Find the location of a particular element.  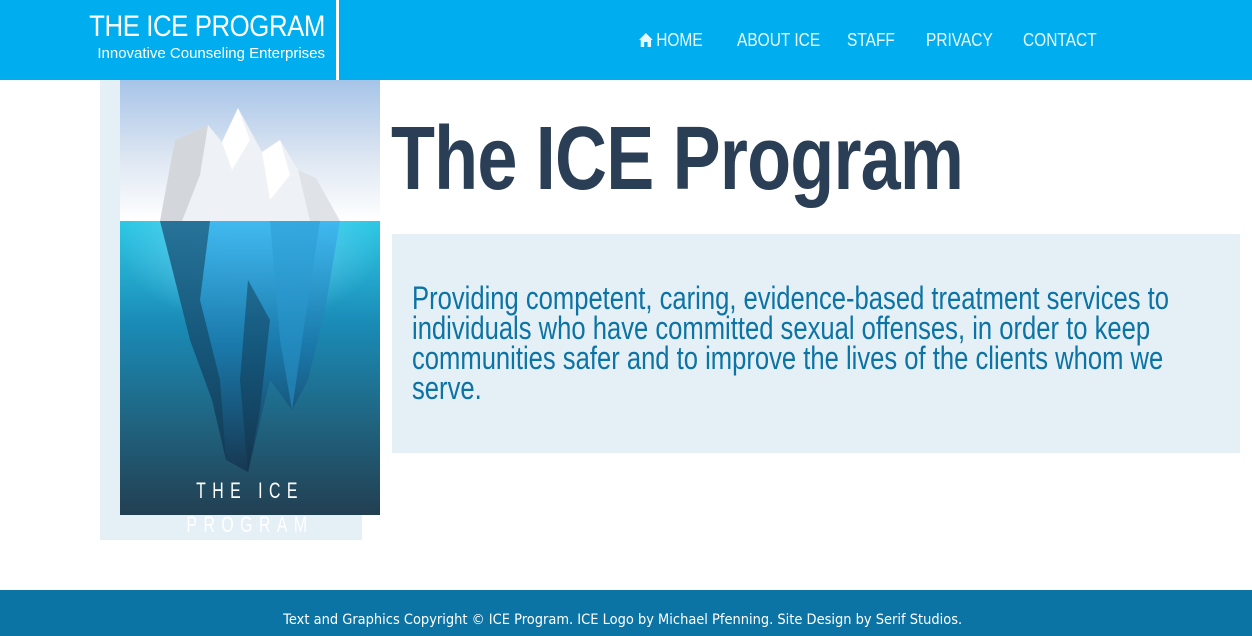

home-icon is located at coordinates (646, 40).